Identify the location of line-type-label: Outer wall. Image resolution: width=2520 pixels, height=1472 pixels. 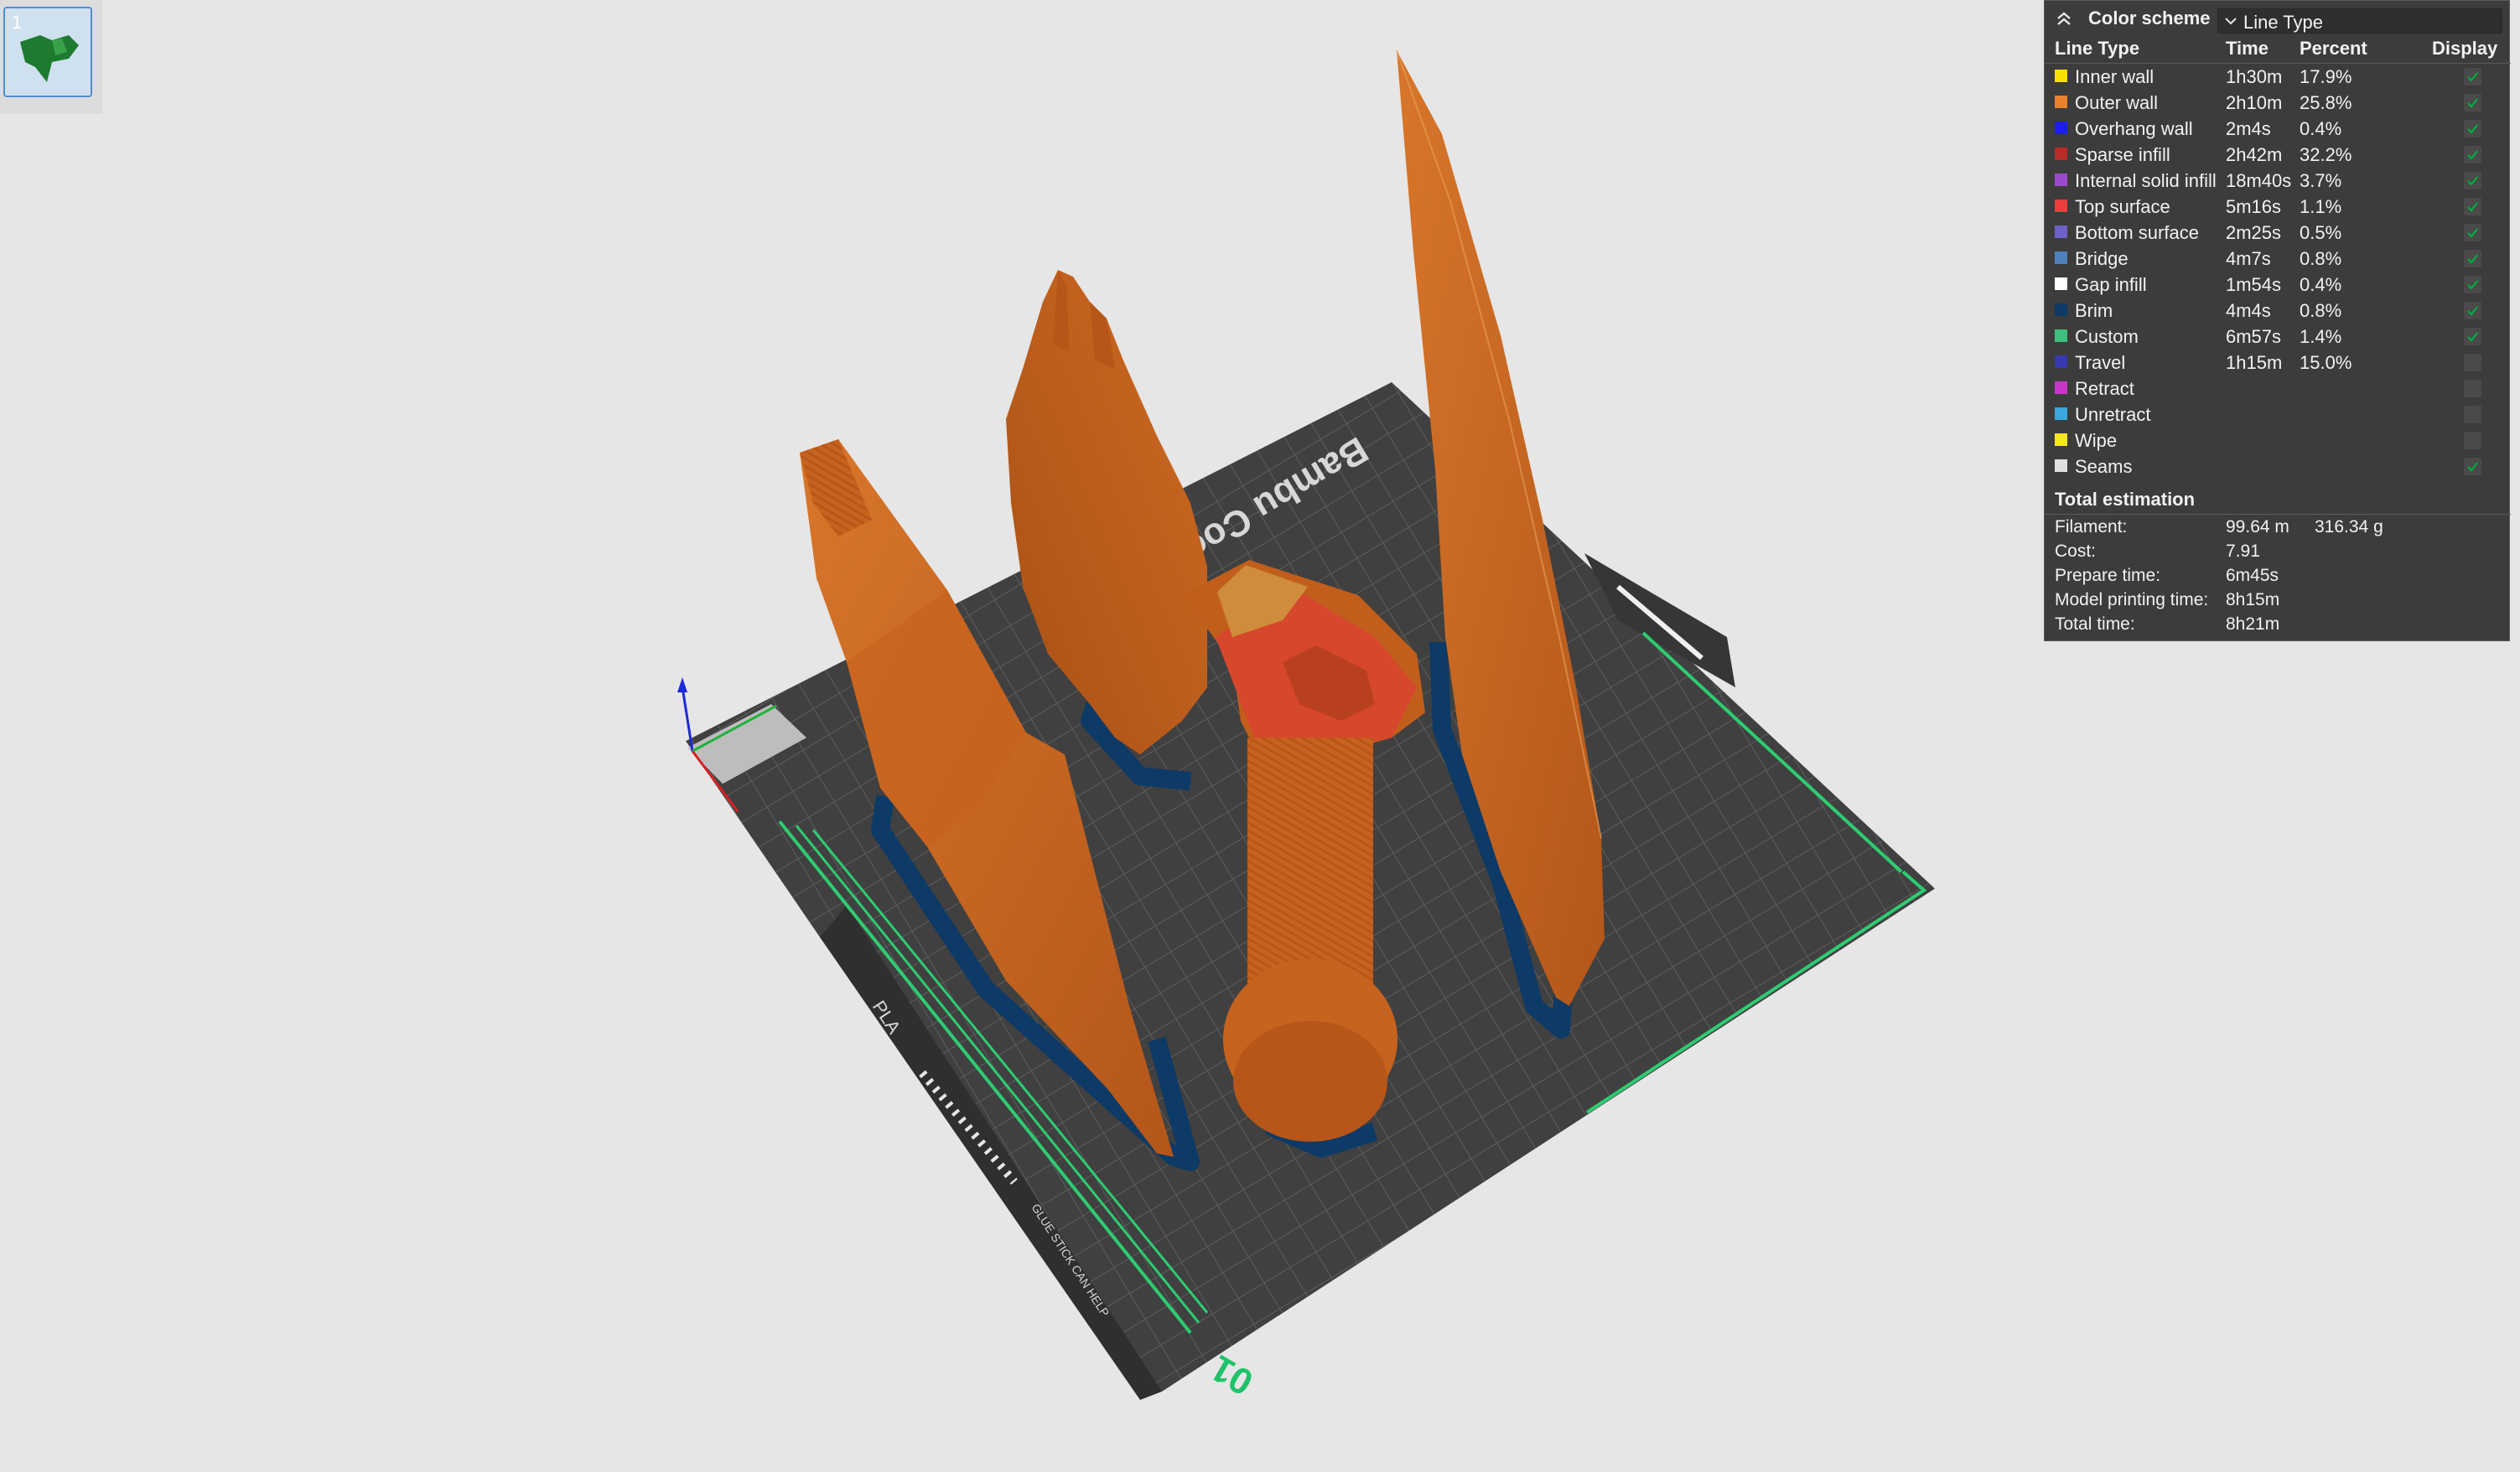
(2117, 102).